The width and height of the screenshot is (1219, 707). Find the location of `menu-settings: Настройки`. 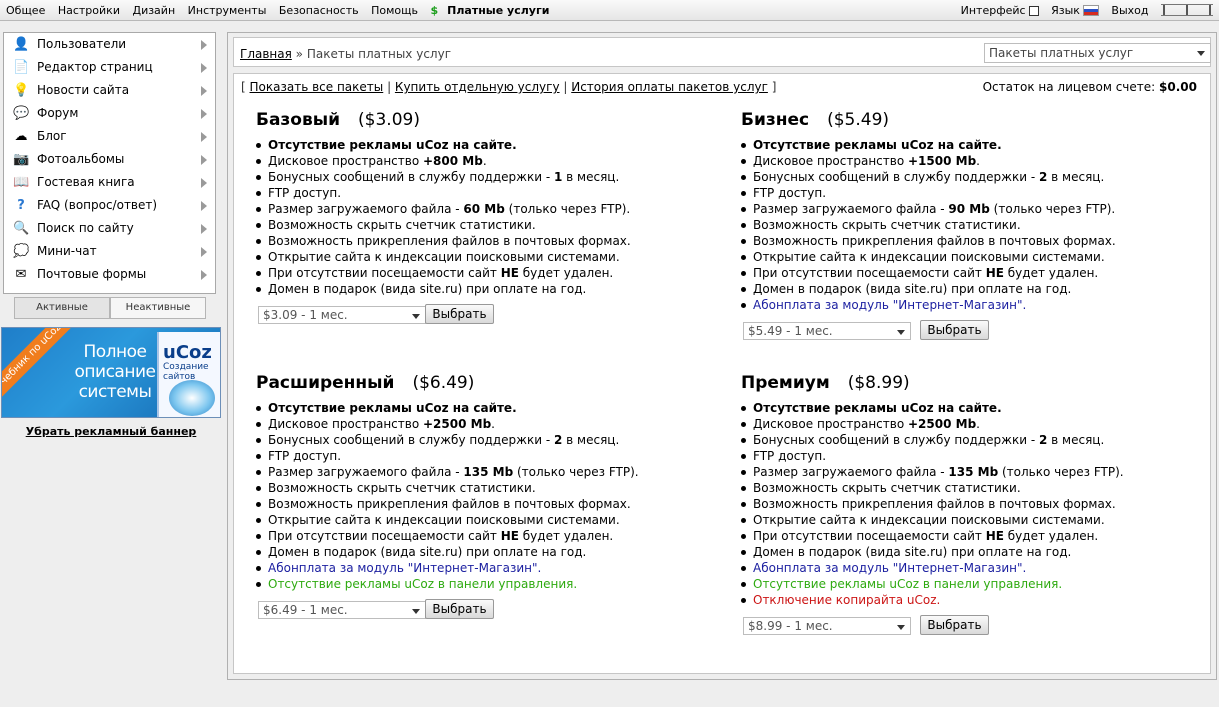

menu-settings: Настройки is located at coordinates (89, 10).